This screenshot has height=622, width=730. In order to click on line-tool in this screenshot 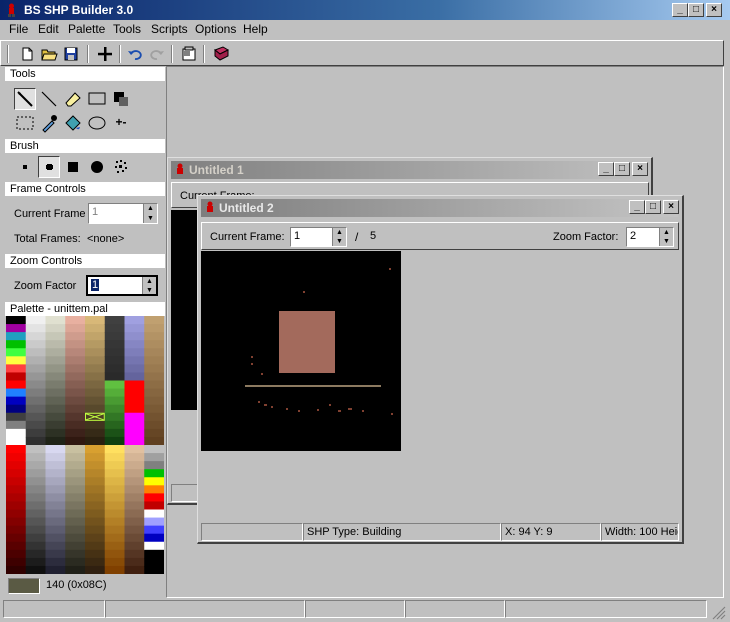, I will do `click(49, 99)`.